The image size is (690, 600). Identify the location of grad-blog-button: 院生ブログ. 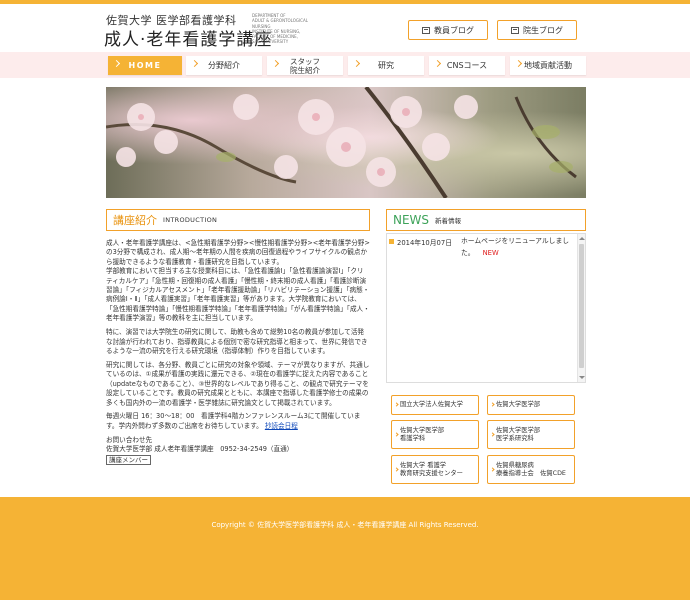
(537, 30).